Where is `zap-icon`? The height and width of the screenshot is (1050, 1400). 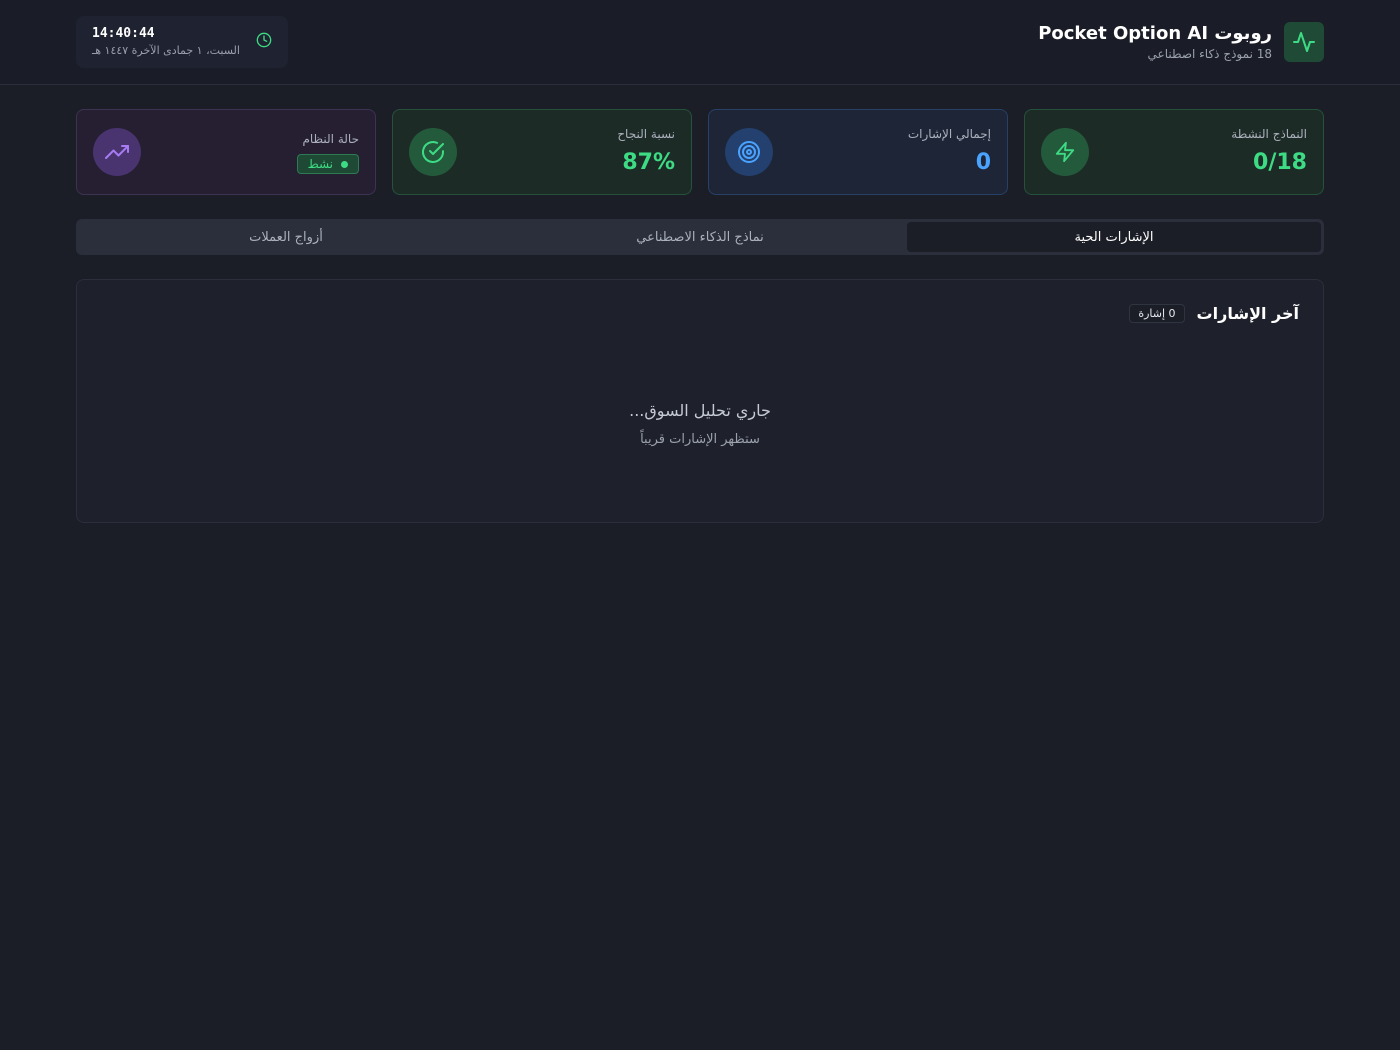
zap-icon is located at coordinates (1065, 152).